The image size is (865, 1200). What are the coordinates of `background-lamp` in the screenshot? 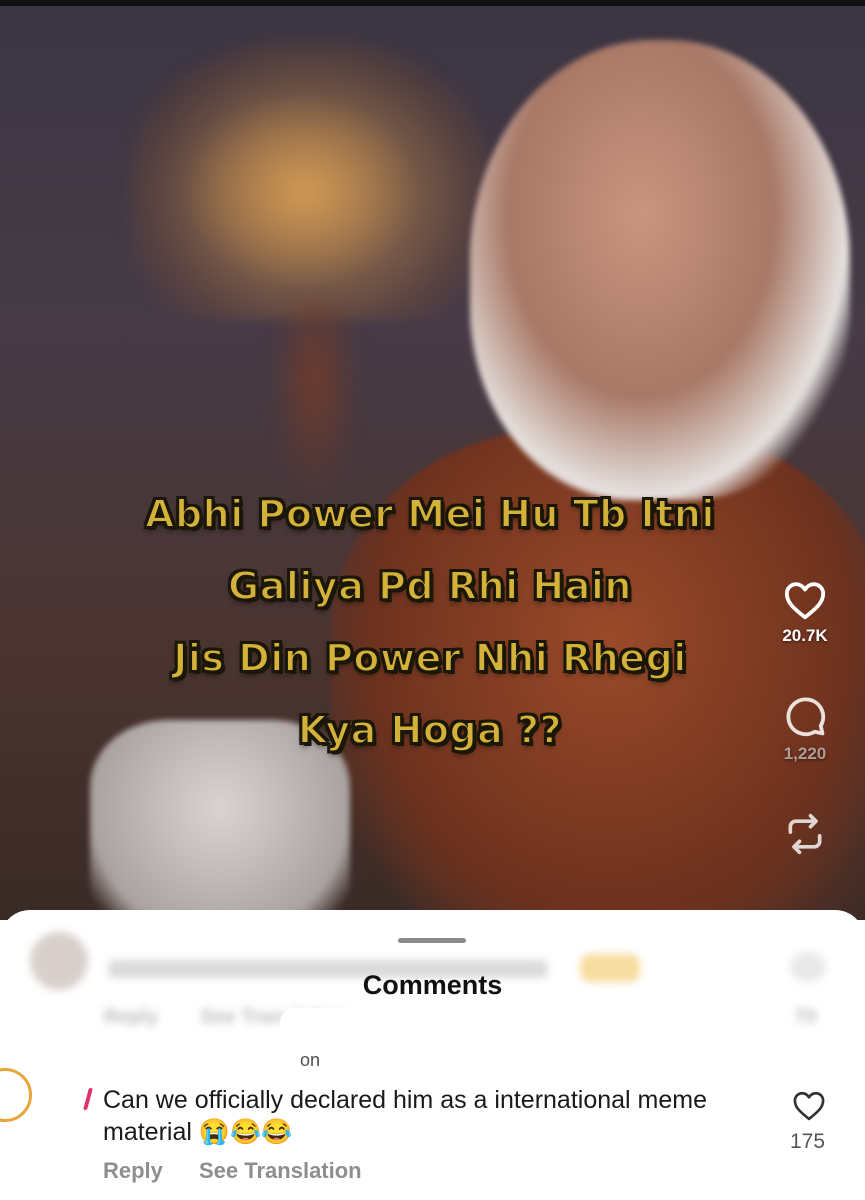 It's located at (310, 180).